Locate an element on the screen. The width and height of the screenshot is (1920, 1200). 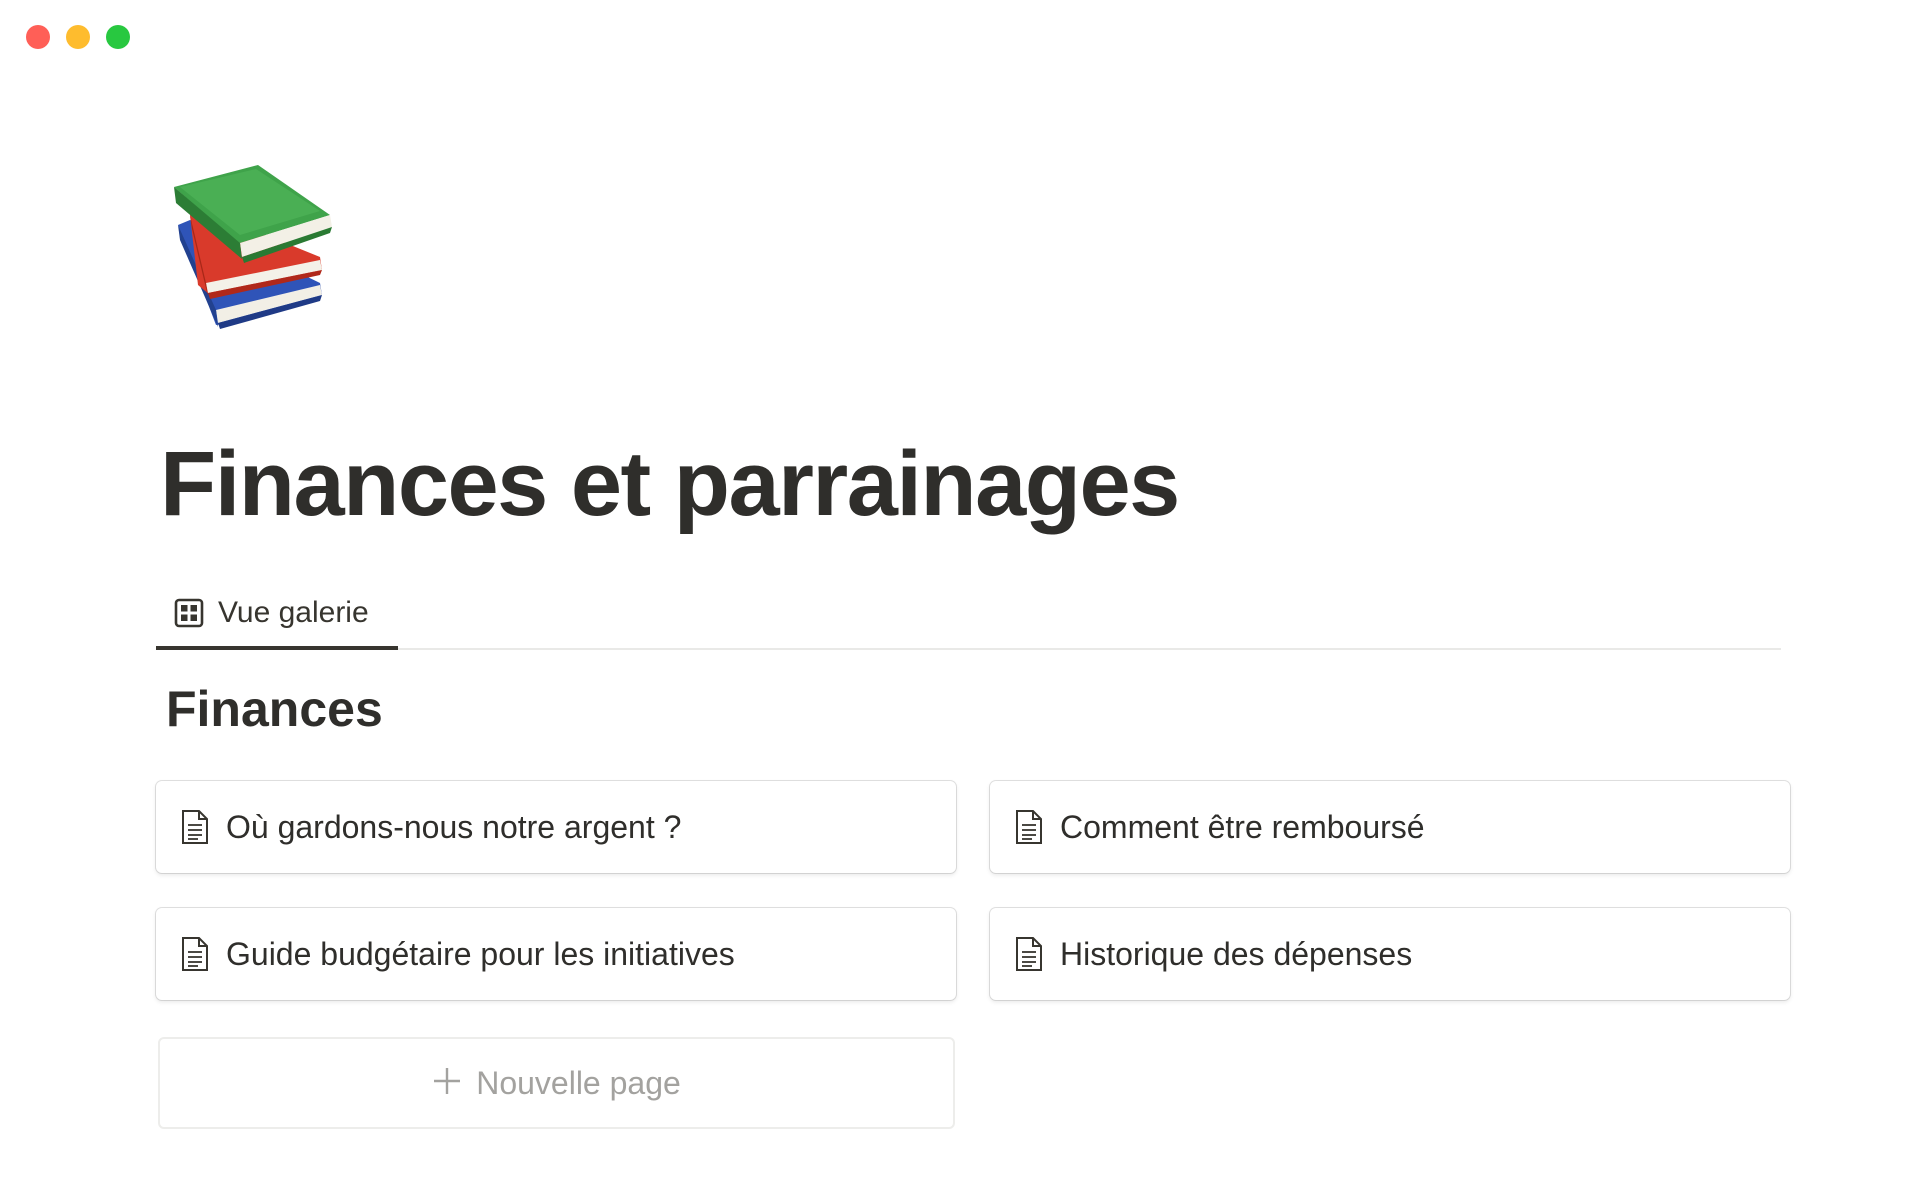
gallery-card: Historique des dépenses is located at coordinates (1390, 954).